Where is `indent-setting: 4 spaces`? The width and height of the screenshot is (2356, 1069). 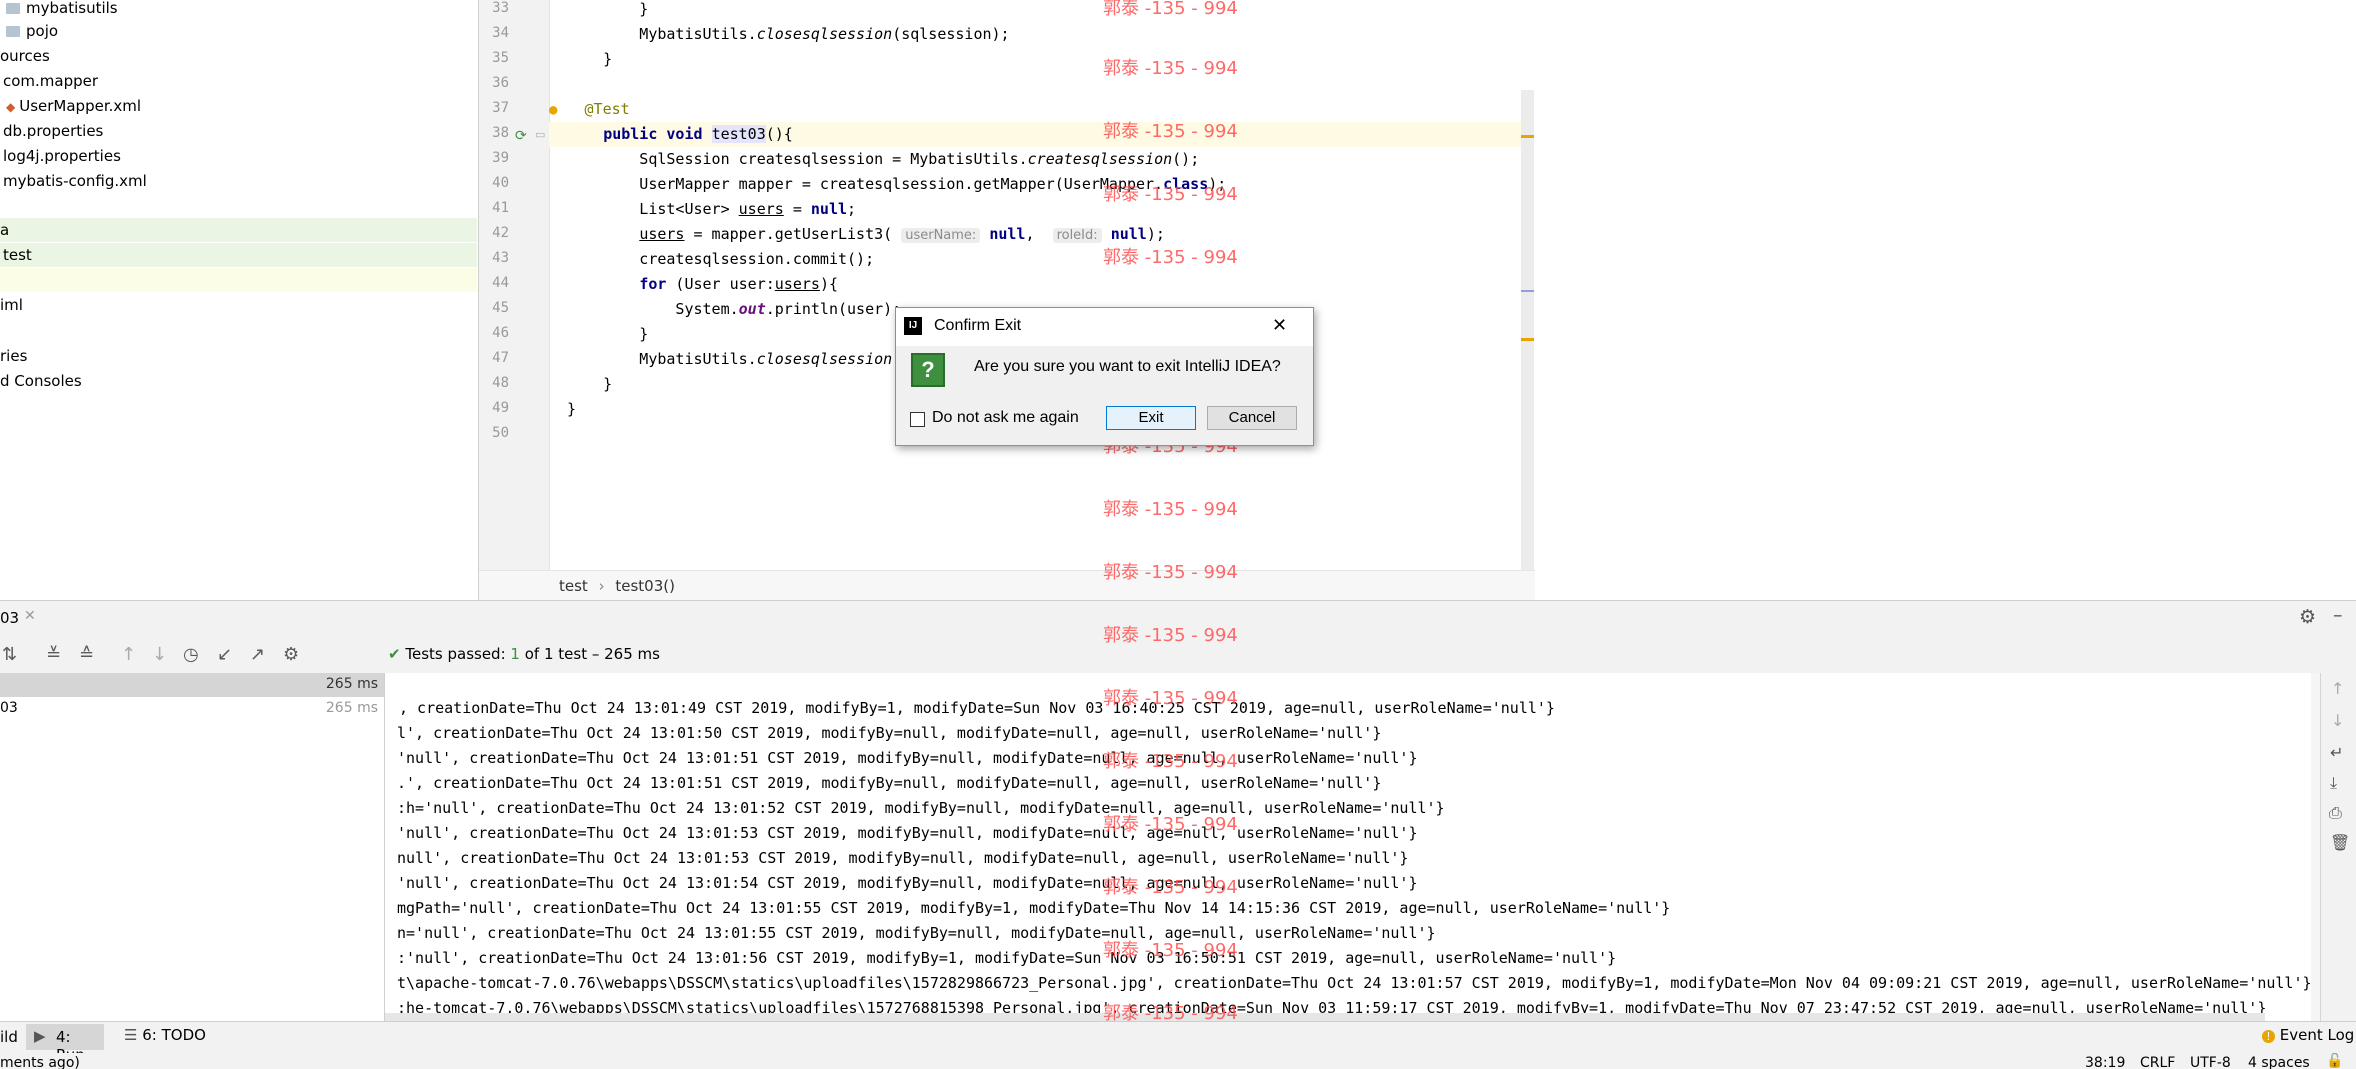
indent-setting: 4 spaces is located at coordinates (2279, 1062).